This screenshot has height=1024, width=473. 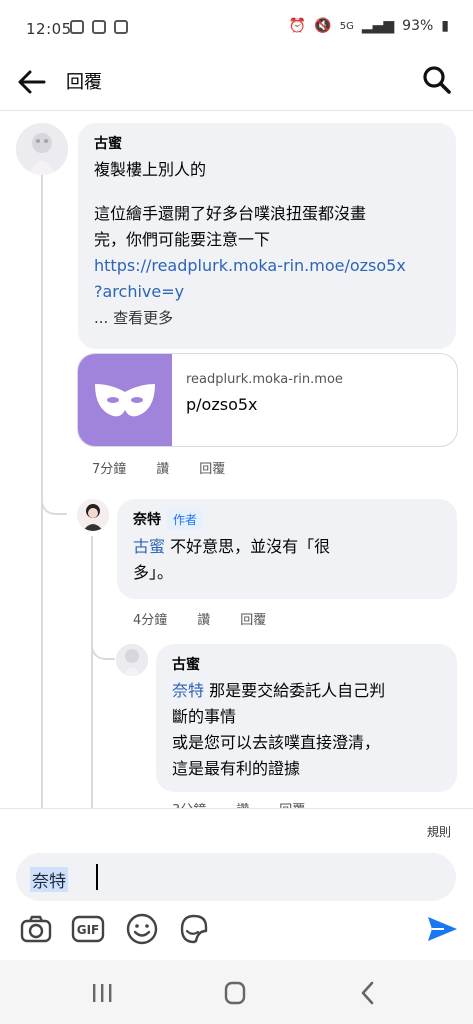 I want to click on alarm-icon: ⏰, so click(x=297, y=26).